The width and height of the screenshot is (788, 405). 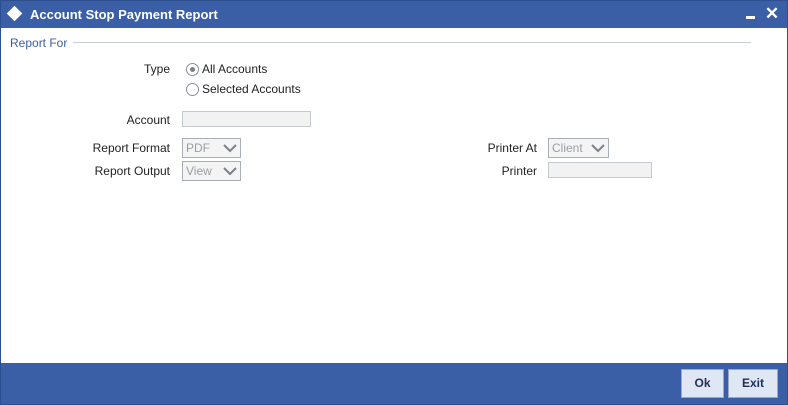 What do you see at coordinates (772, 14) in the screenshot?
I see `close-button: ✕` at bounding box center [772, 14].